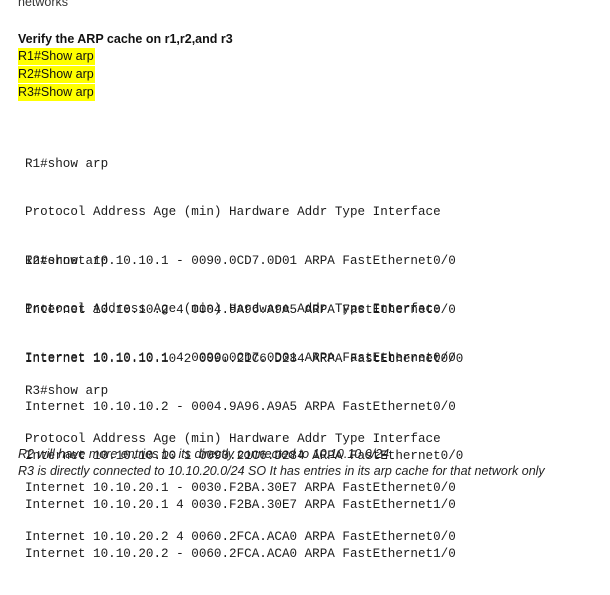 The width and height of the screenshot is (610, 595). What do you see at coordinates (56, 92) in the screenshot?
I see `highlighted-command-r3: R3#Show arp` at bounding box center [56, 92].